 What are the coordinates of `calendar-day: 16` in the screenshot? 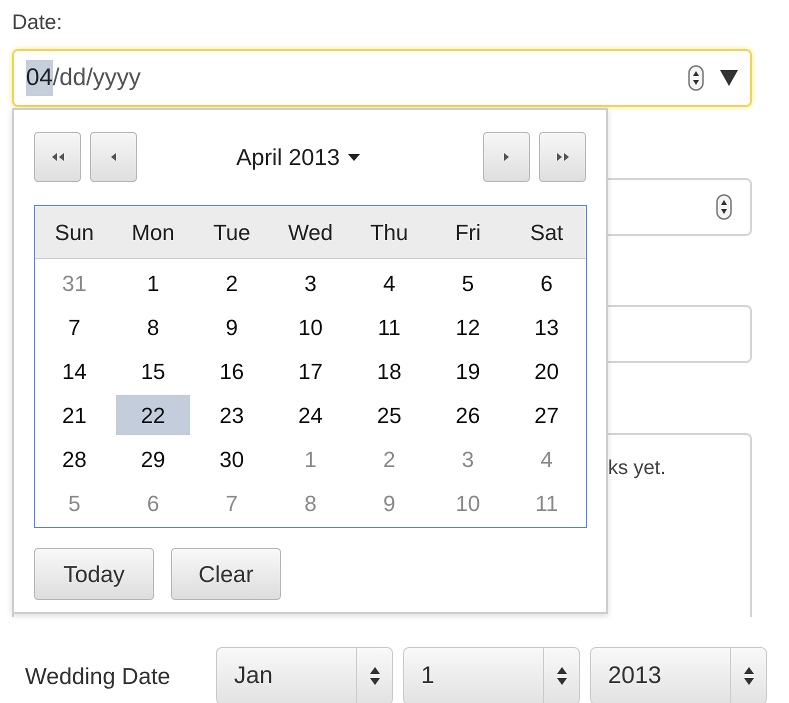 It's located at (231, 371).